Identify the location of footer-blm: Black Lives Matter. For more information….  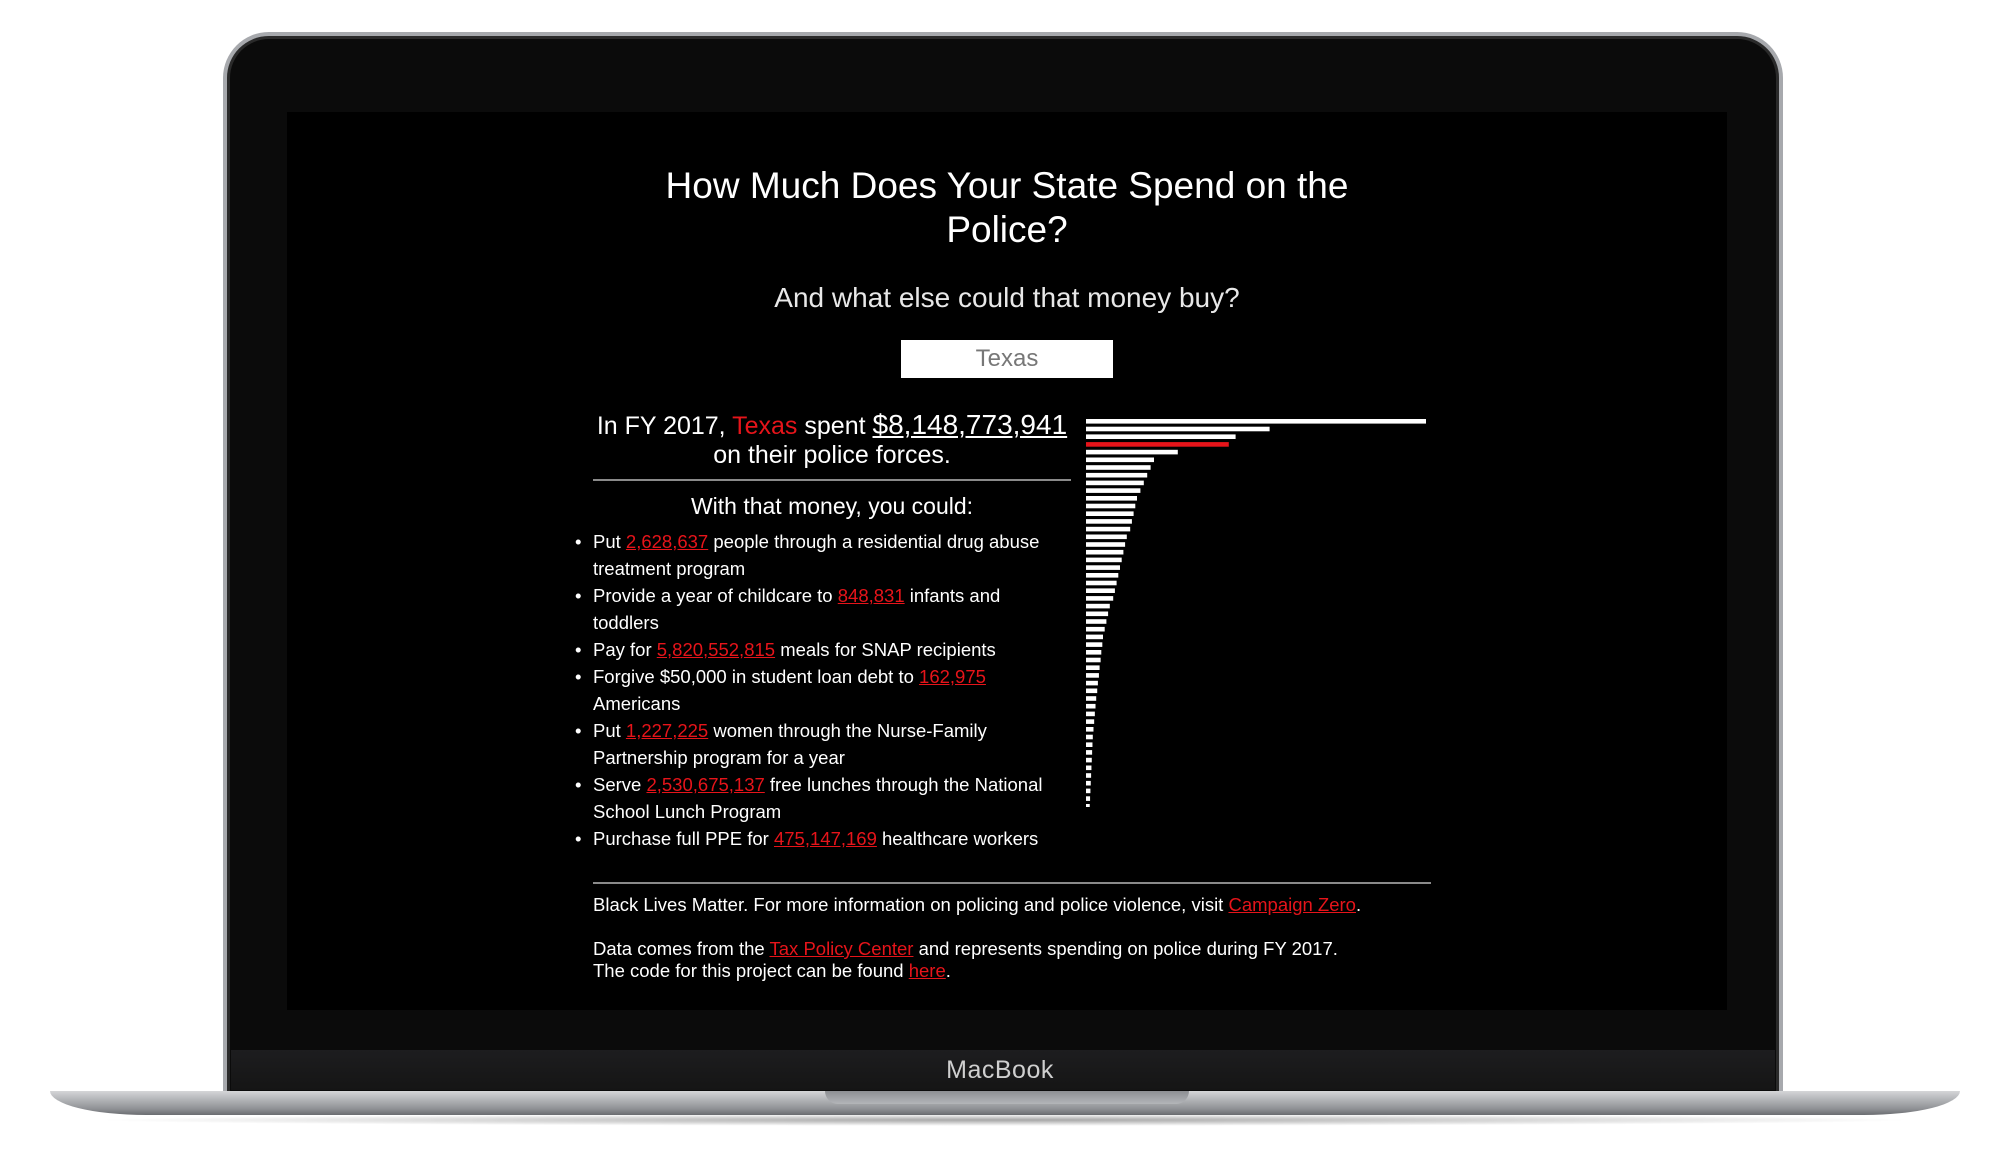
(1012, 905).